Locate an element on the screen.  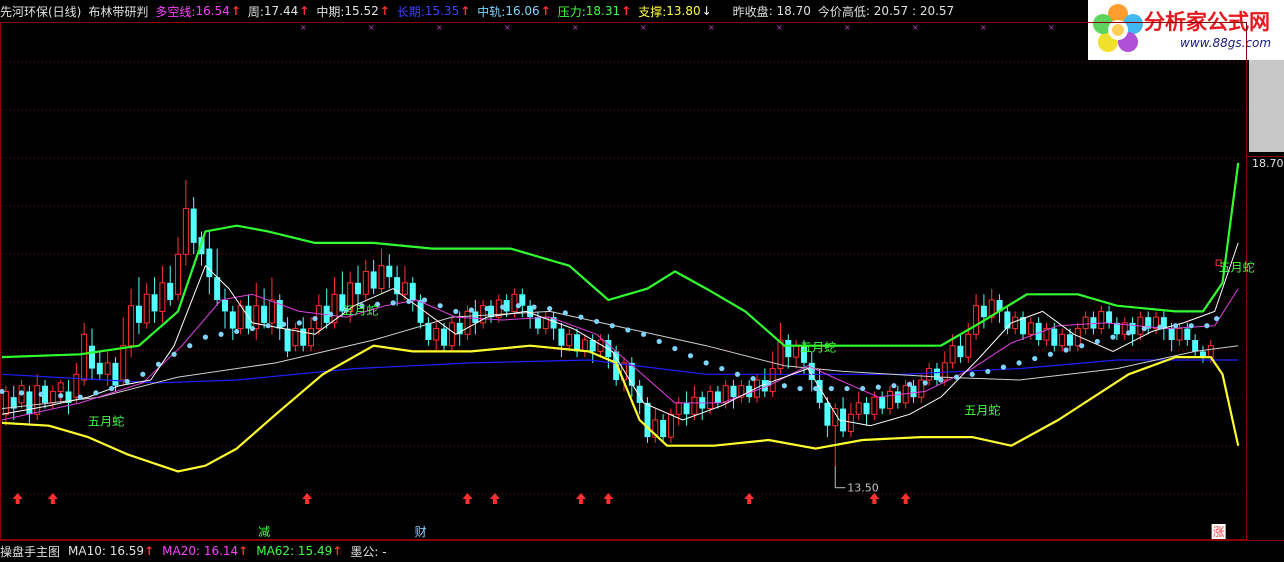
ma20-arrow: ↑ is located at coordinates (243, 551).